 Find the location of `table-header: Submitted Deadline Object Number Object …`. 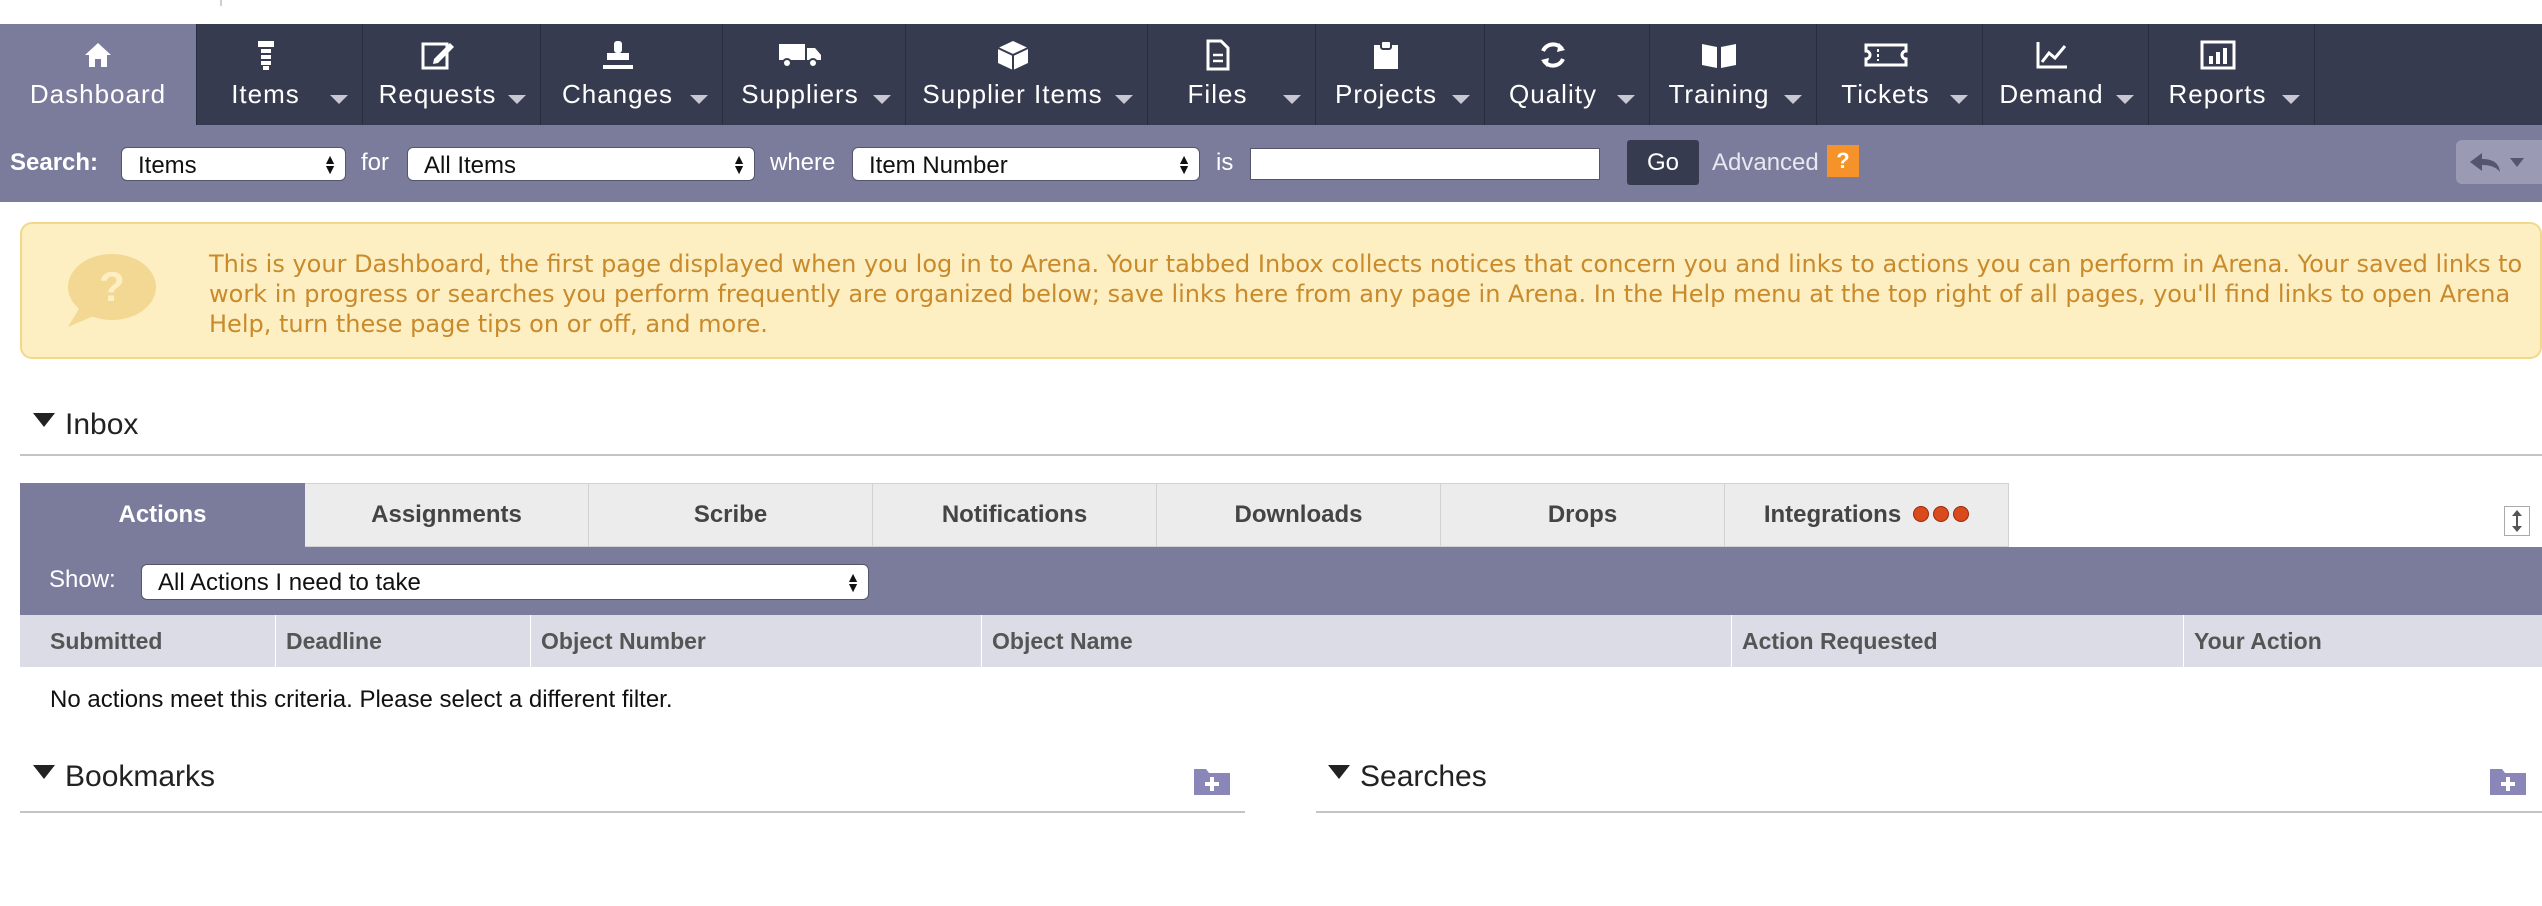

table-header: Submitted Deadline Object Number Object … is located at coordinates (1281, 641).